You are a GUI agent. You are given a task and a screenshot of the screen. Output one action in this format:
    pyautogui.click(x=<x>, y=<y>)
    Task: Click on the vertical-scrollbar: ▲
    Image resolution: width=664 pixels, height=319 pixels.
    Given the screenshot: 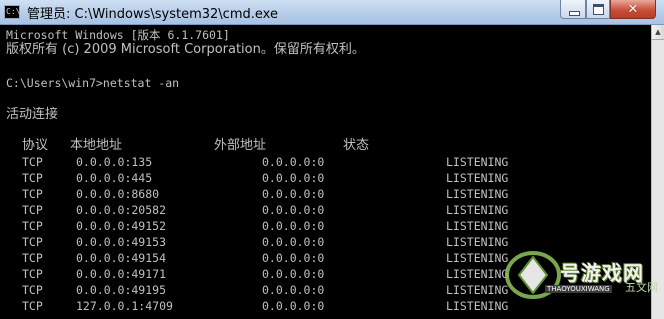 What is the action you would take?
    pyautogui.click(x=657, y=172)
    